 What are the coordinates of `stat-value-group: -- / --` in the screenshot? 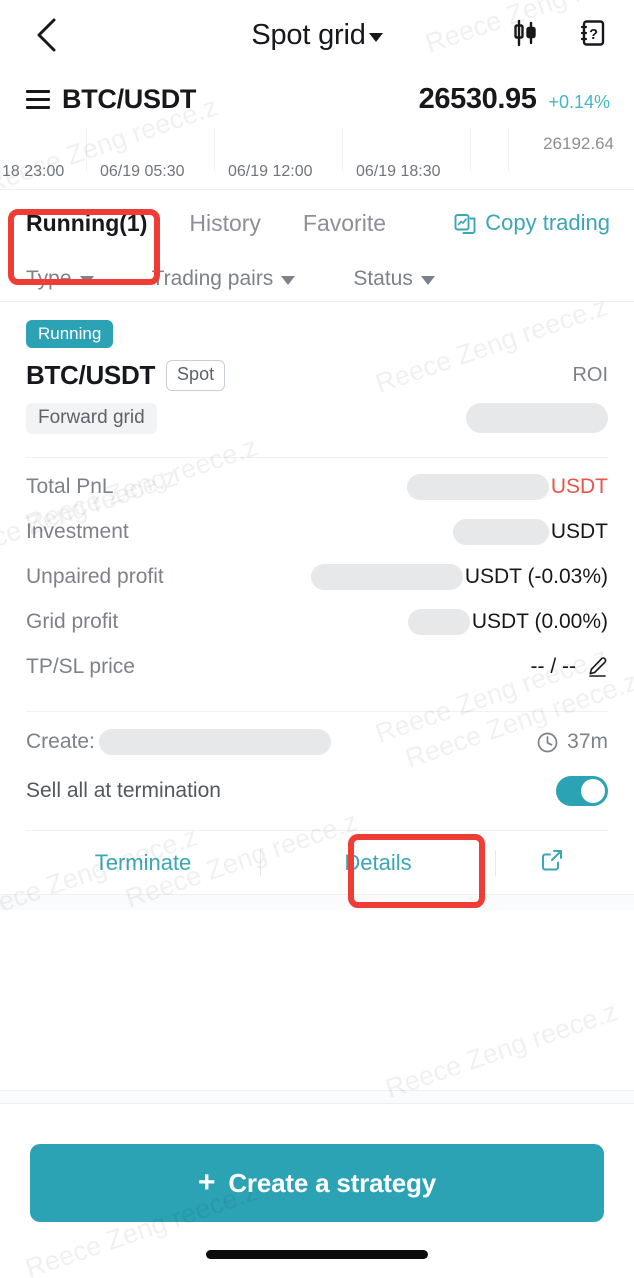 It's located at (569, 667).